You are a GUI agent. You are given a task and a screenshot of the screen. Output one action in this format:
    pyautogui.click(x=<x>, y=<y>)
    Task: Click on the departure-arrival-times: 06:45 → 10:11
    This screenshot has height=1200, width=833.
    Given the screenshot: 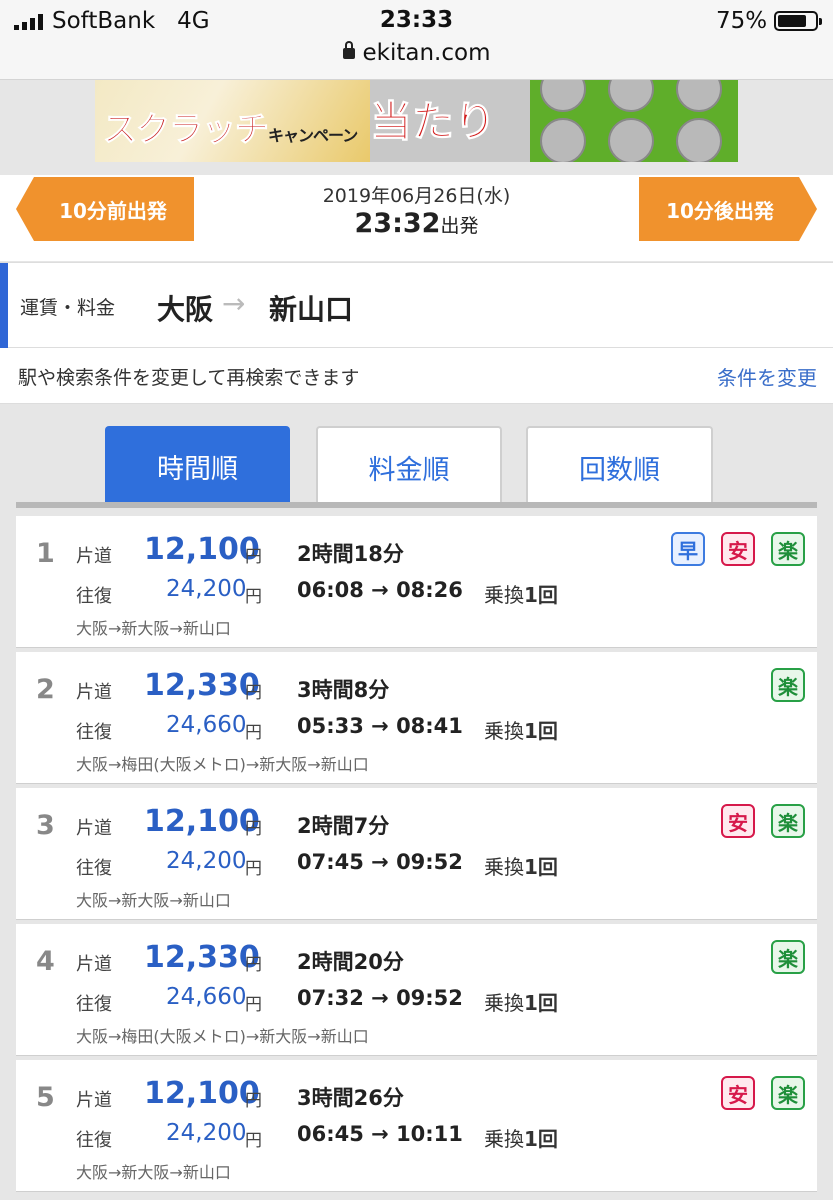 What is the action you would take?
    pyautogui.click(x=380, y=1134)
    